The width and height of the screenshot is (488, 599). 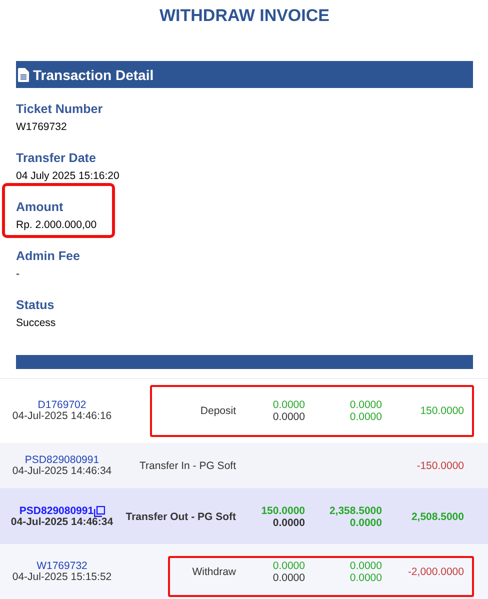 What do you see at coordinates (56, 225) in the screenshot?
I see `field-value: Rp. 2.000.000,00` at bounding box center [56, 225].